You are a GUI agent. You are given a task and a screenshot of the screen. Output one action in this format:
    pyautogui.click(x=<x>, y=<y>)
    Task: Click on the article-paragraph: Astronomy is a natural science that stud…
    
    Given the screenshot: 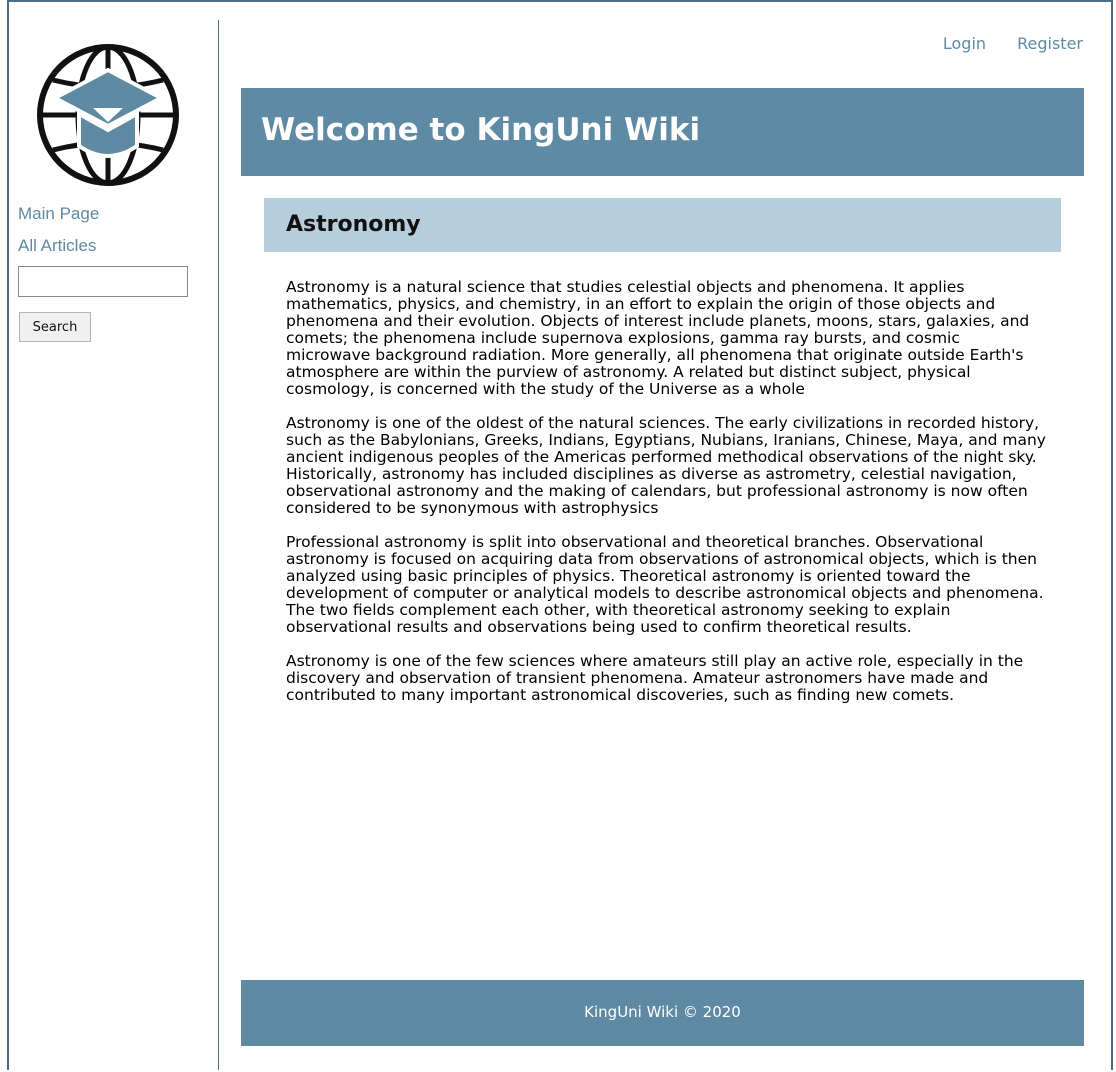 What is the action you would take?
    pyautogui.click(x=658, y=338)
    